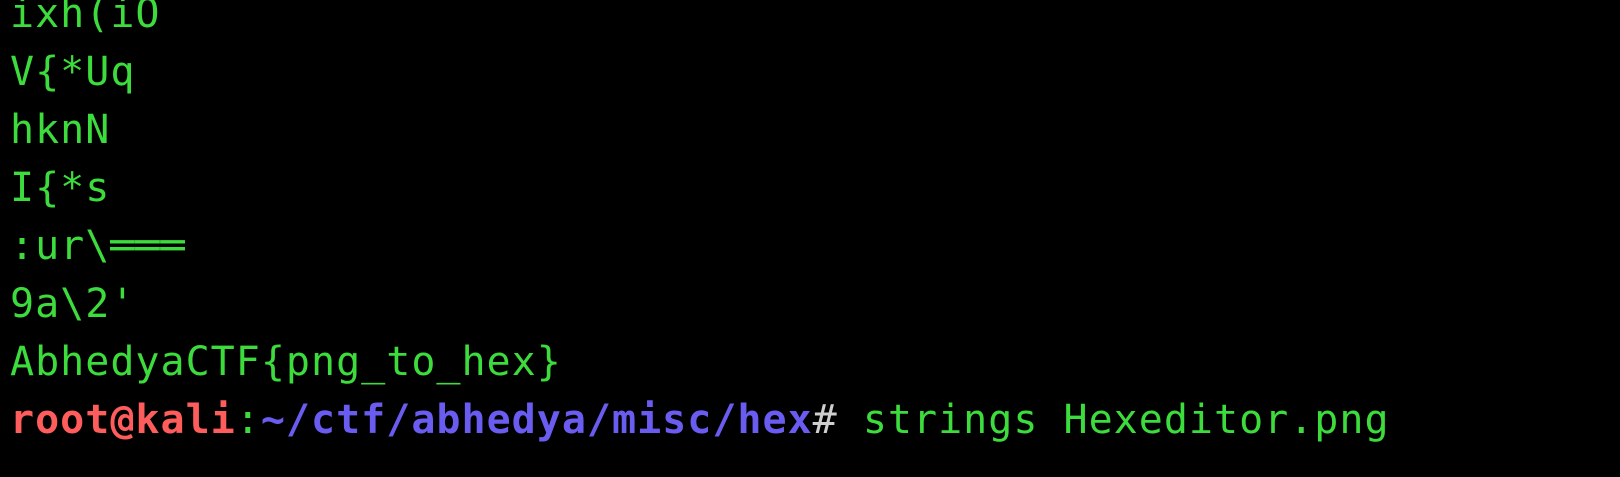 This screenshot has height=477, width=1620. I want to click on output-line: I{*s, so click(60, 188).